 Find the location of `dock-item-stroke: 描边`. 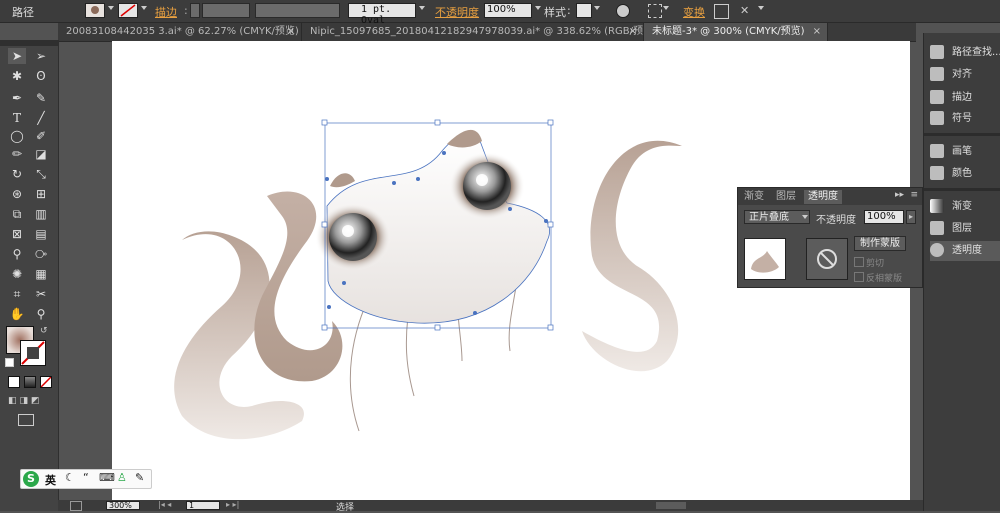

dock-item-stroke: 描边 is located at coordinates (965, 98).